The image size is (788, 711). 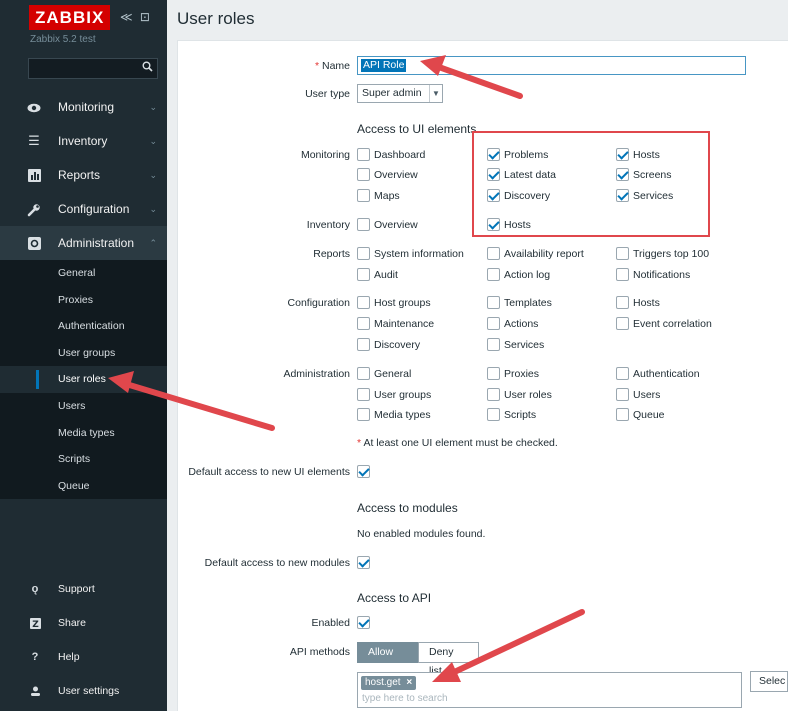 I want to click on eye-icon, so click(x=34, y=107).